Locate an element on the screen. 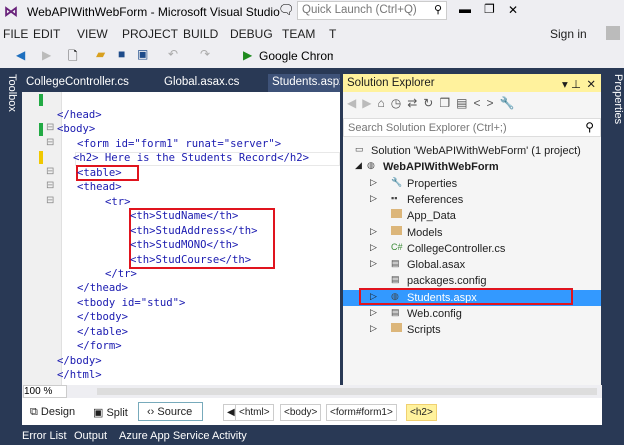 Image resolution: width=624 pixels, height=445 pixels. open-icon: ▰ is located at coordinates (100, 54).